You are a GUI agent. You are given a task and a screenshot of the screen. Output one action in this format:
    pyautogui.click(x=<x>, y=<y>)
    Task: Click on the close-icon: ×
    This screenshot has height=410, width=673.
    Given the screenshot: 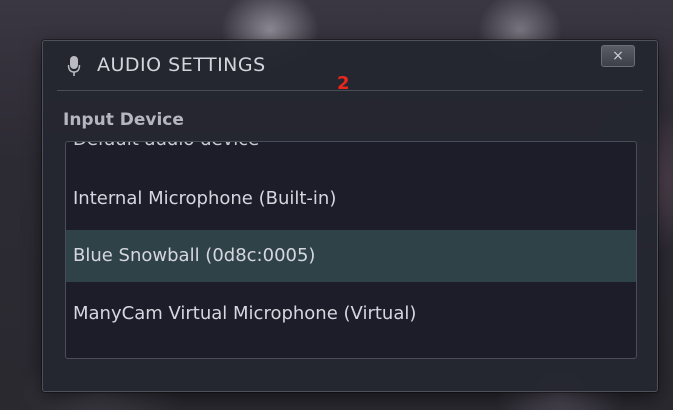 What is the action you would take?
    pyautogui.click(x=618, y=56)
    